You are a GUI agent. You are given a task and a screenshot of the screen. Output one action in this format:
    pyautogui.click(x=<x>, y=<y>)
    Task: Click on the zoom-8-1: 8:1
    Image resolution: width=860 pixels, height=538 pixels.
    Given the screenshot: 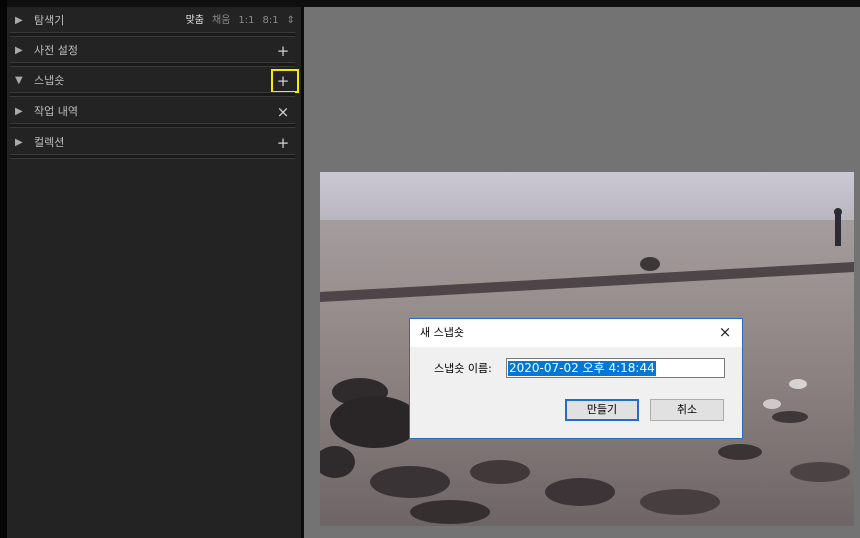 What is the action you would take?
    pyautogui.click(x=271, y=20)
    